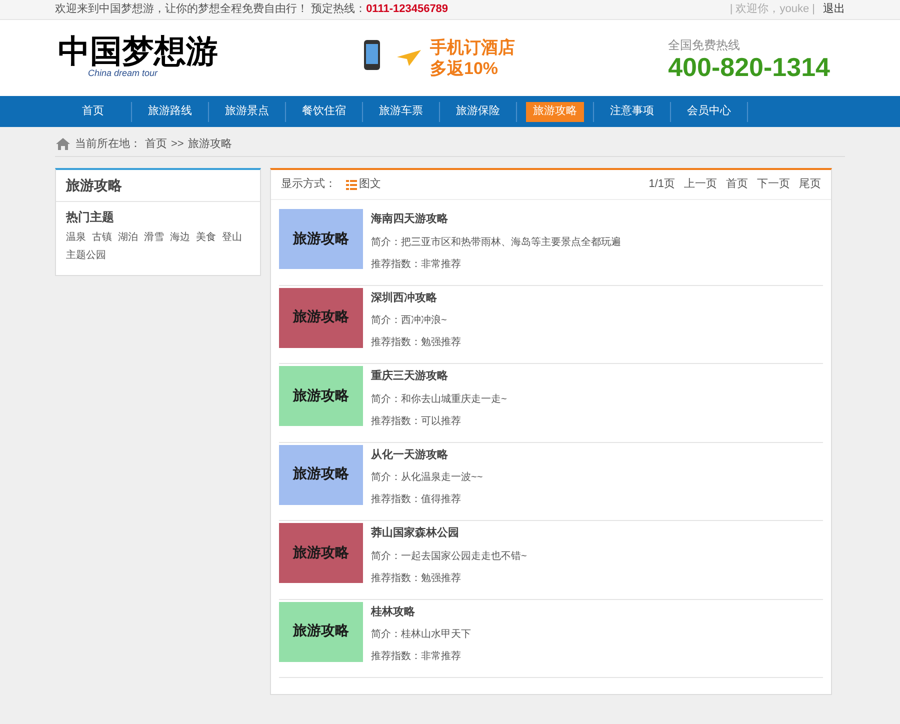 Image resolution: width=900 pixels, height=724 pixels. I want to click on logout-link: 退出, so click(834, 9).